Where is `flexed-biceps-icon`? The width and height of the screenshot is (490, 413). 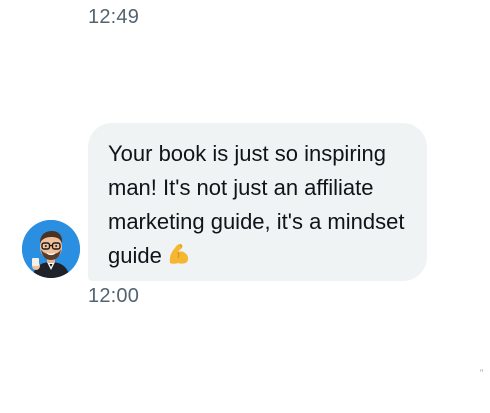
flexed-biceps-icon is located at coordinates (179, 259).